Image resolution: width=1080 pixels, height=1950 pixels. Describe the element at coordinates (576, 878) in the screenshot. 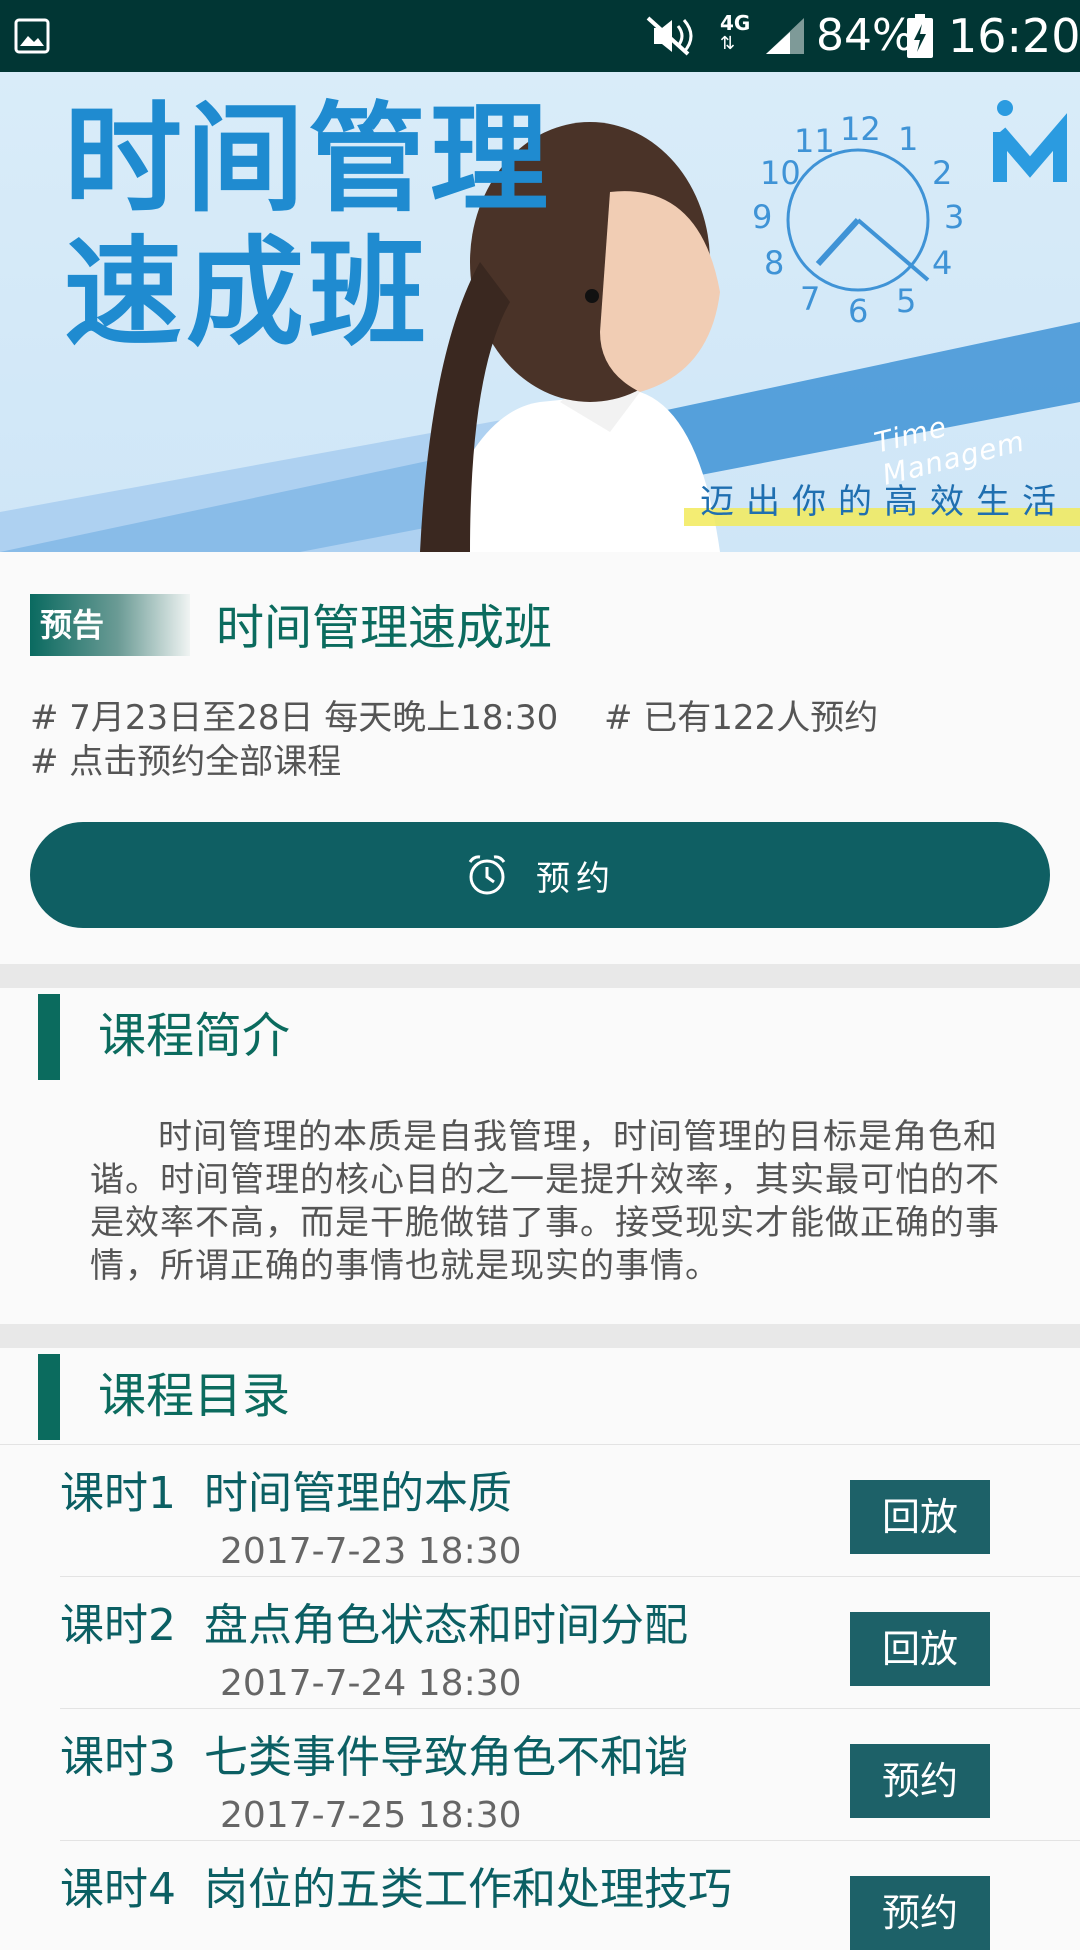

I see `book-button-label: 预约` at that location.